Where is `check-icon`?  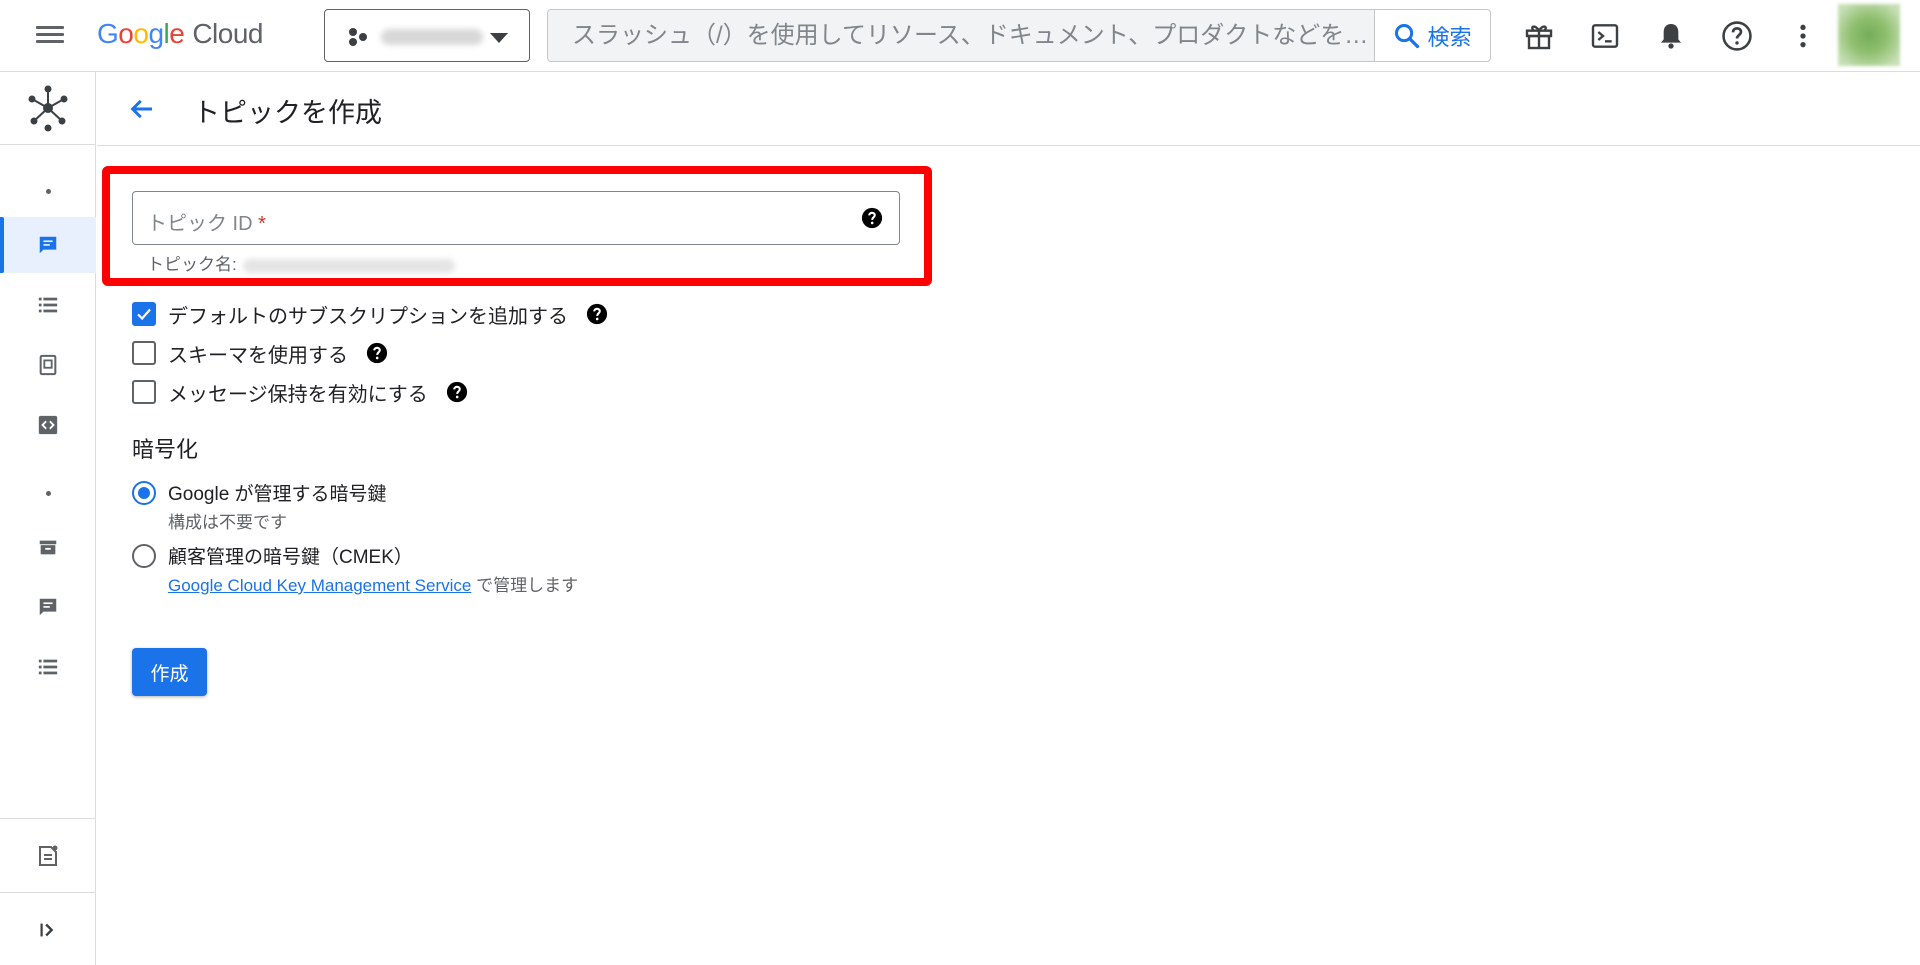
check-icon is located at coordinates (144, 314).